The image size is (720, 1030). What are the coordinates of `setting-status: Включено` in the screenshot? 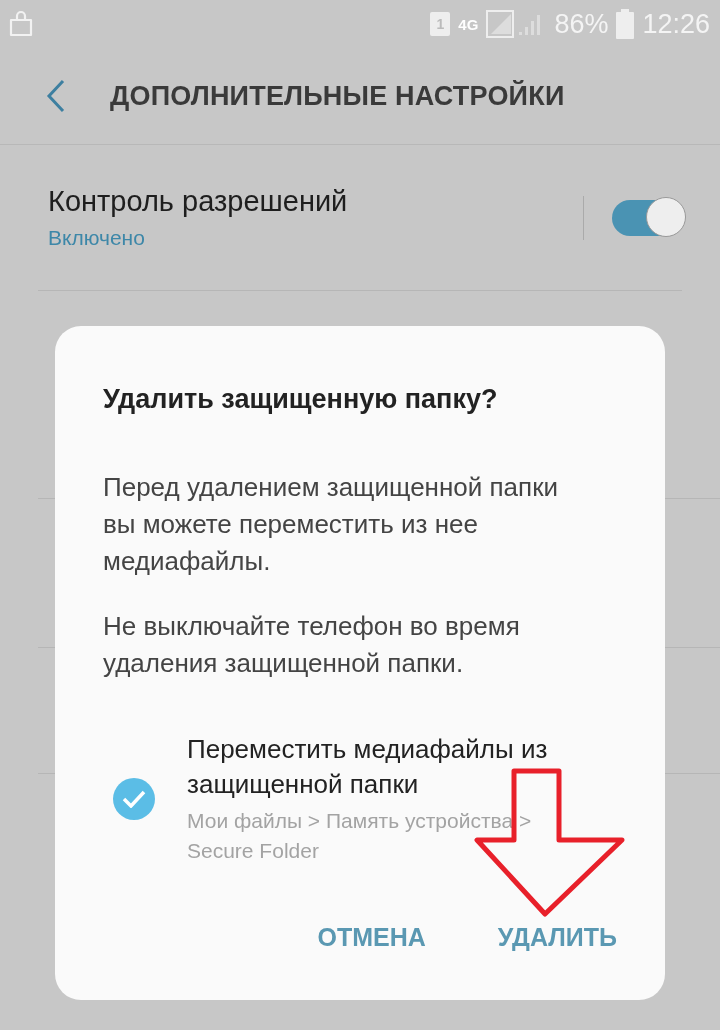 It's located at (97, 238).